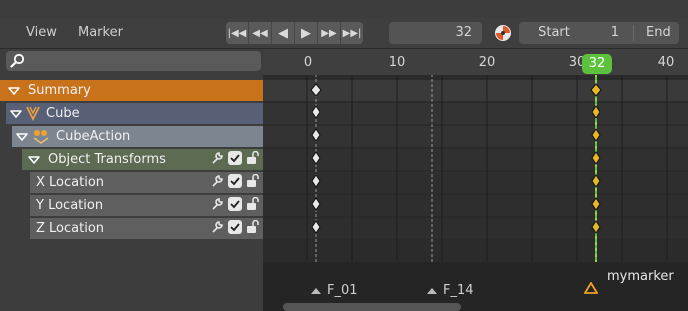  What do you see at coordinates (342, 290) in the screenshot?
I see `marker-label: F_01` at bounding box center [342, 290].